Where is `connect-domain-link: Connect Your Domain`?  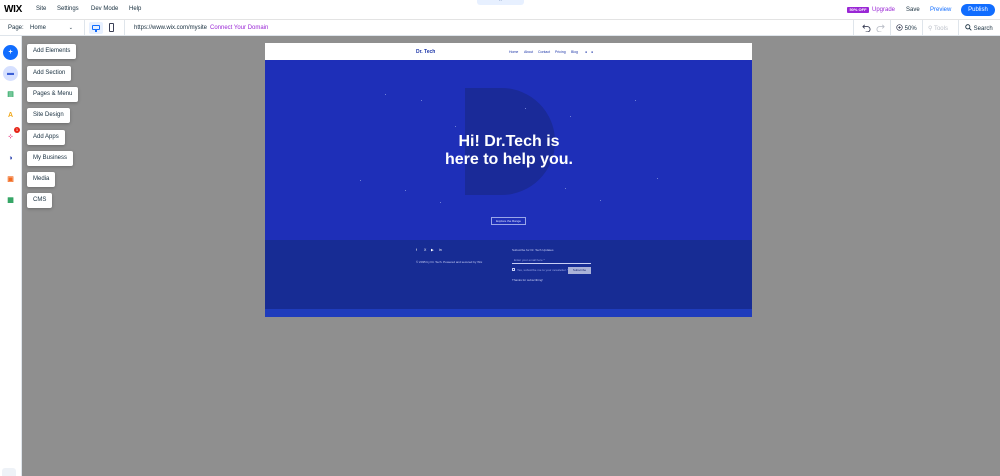 connect-domain-link: Connect Your Domain is located at coordinates (239, 28).